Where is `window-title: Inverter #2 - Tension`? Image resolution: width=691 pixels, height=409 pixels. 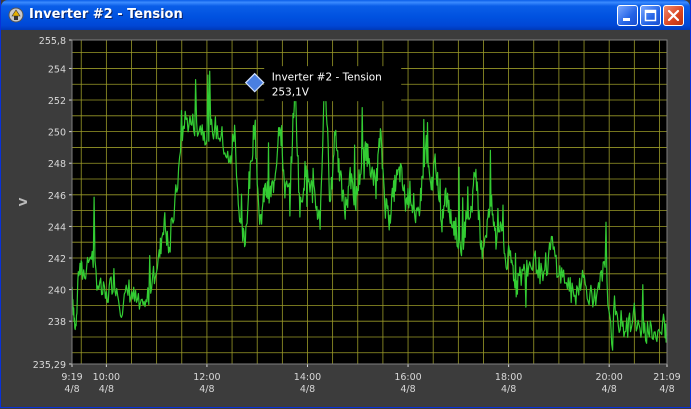 window-title: Inverter #2 - Tension is located at coordinates (106, 14).